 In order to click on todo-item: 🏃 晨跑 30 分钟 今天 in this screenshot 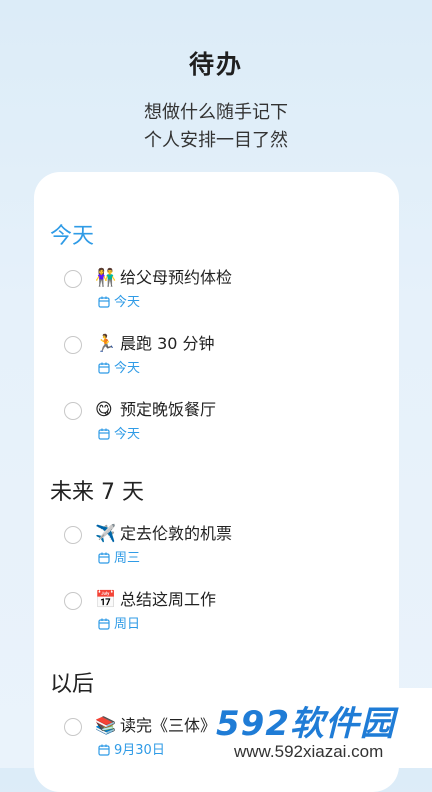, I will do `click(216, 360)`.